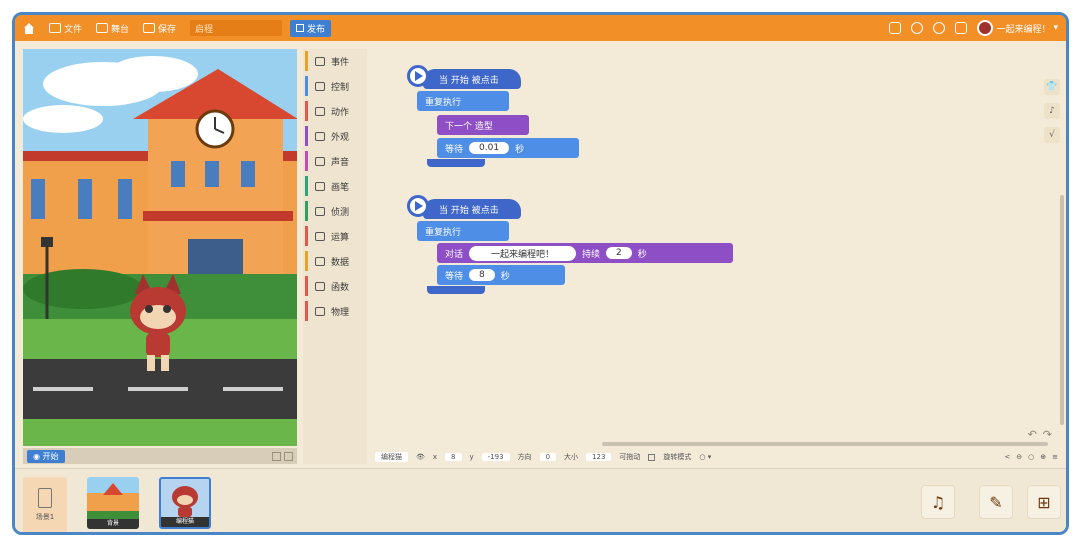 This screenshot has height=547, width=1081. Describe the element at coordinates (340, 138) in the screenshot. I see `category-label: 外观` at that location.